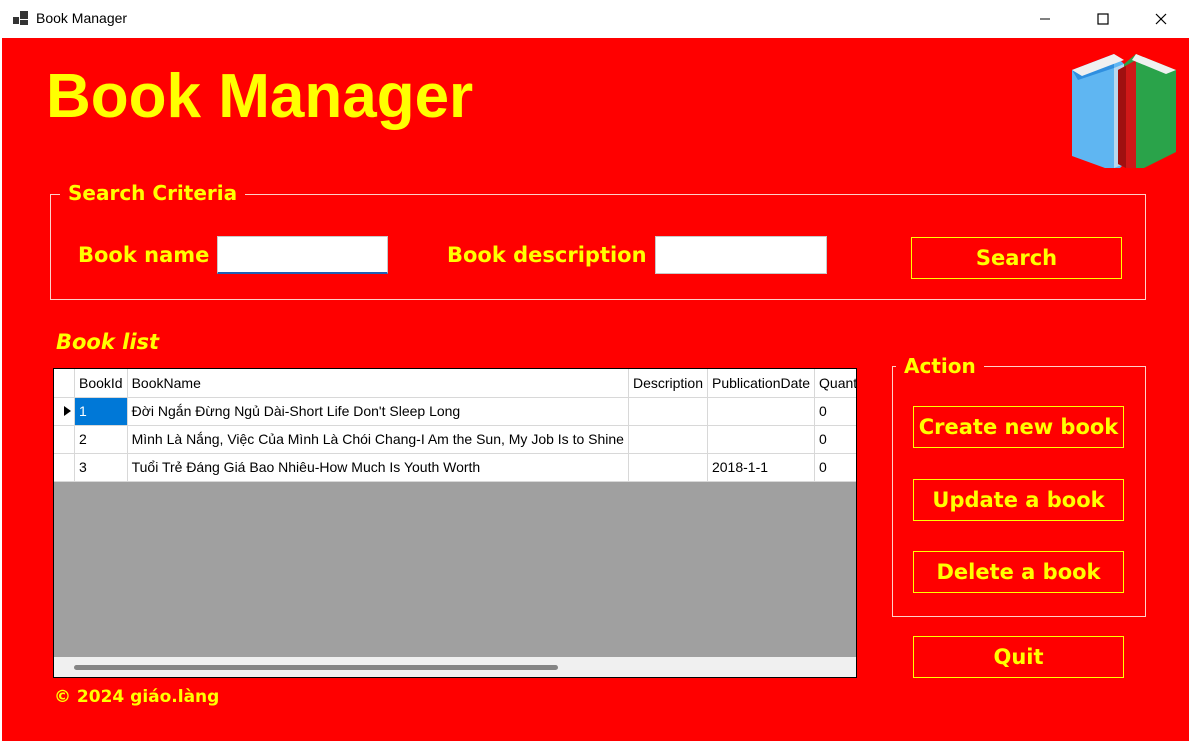 Image resolution: width=1191 pixels, height=741 pixels. What do you see at coordinates (1018, 427) in the screenshot?
I see `create-book-button: Create new book` at bounding box center [1018, 427].